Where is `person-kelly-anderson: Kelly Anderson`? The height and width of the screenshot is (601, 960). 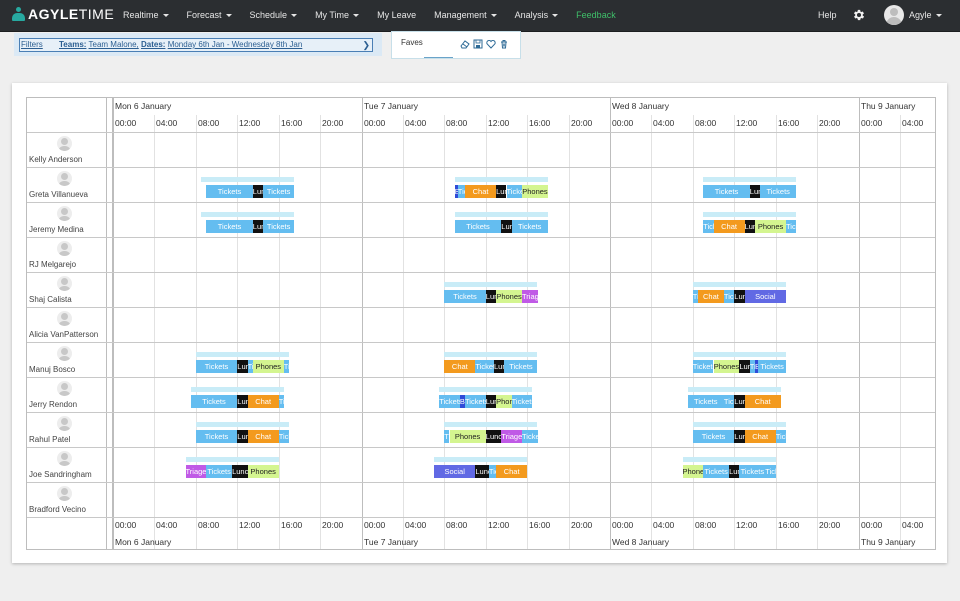
person-kelly-anderson: Kelly Anderson is located at coordinates (66, 150).